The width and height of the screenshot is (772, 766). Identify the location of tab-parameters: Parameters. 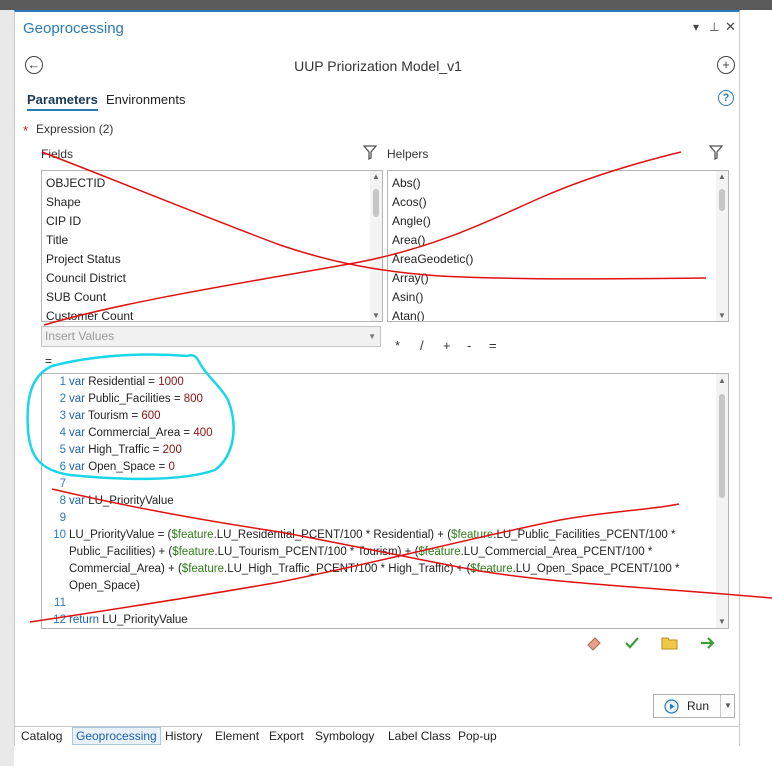
(62, 101).